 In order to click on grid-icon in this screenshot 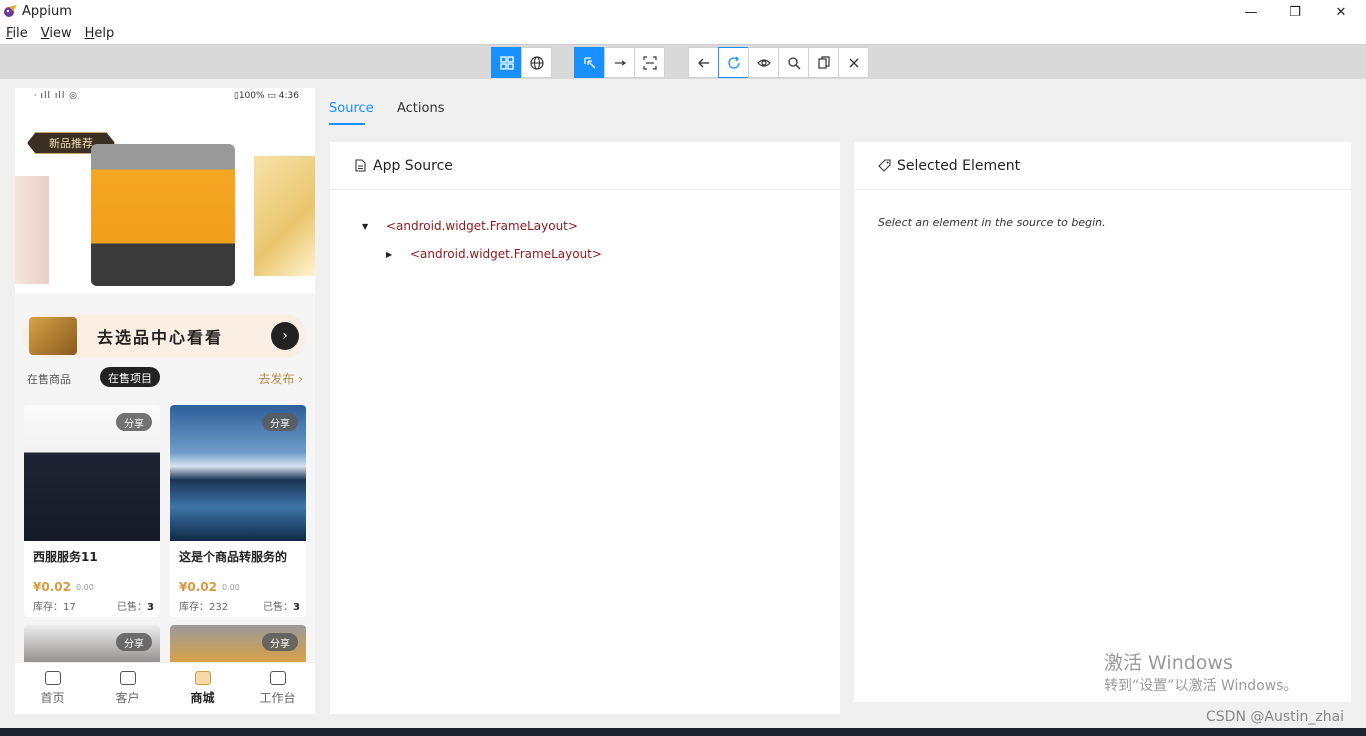, I will do `click(506, 62)`.